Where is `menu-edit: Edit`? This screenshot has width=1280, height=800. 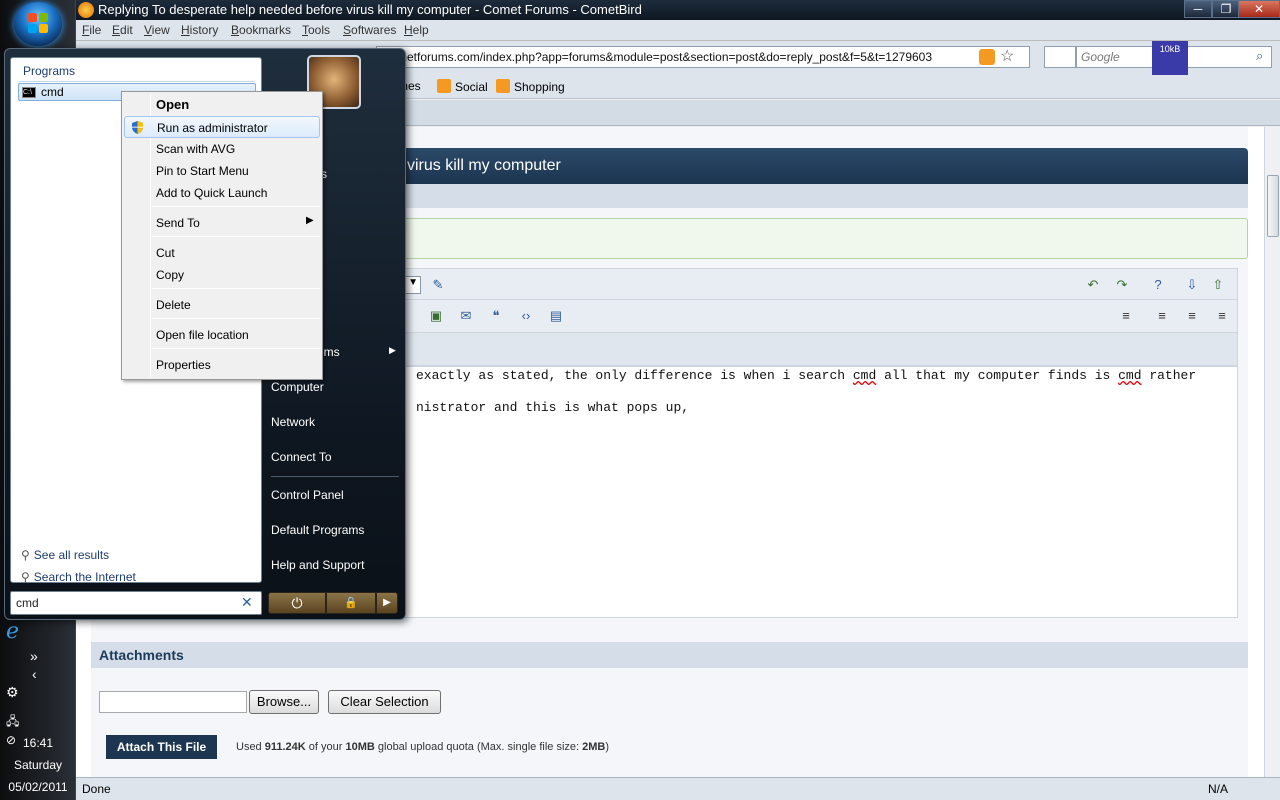 menu-edit: Edit is located at coordinates (122, 30).